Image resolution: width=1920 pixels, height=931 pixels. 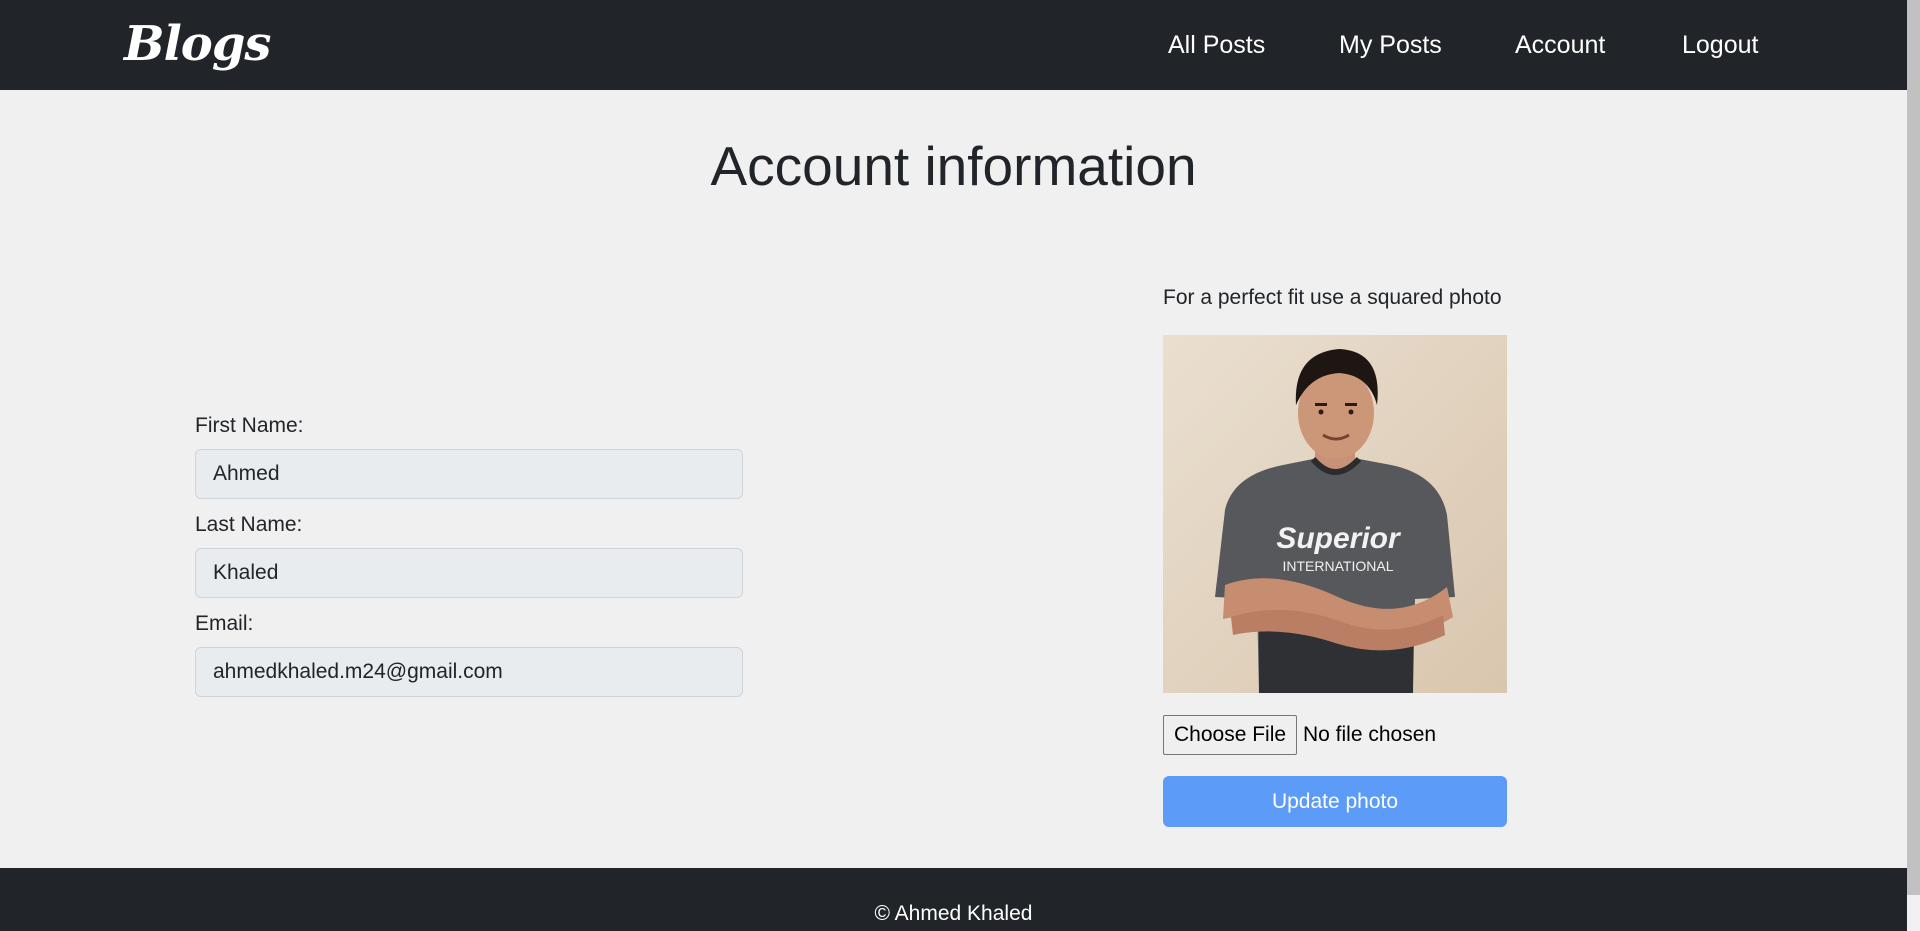 I want to click on scrollbar-thumb, so click(x=1913, y=447).